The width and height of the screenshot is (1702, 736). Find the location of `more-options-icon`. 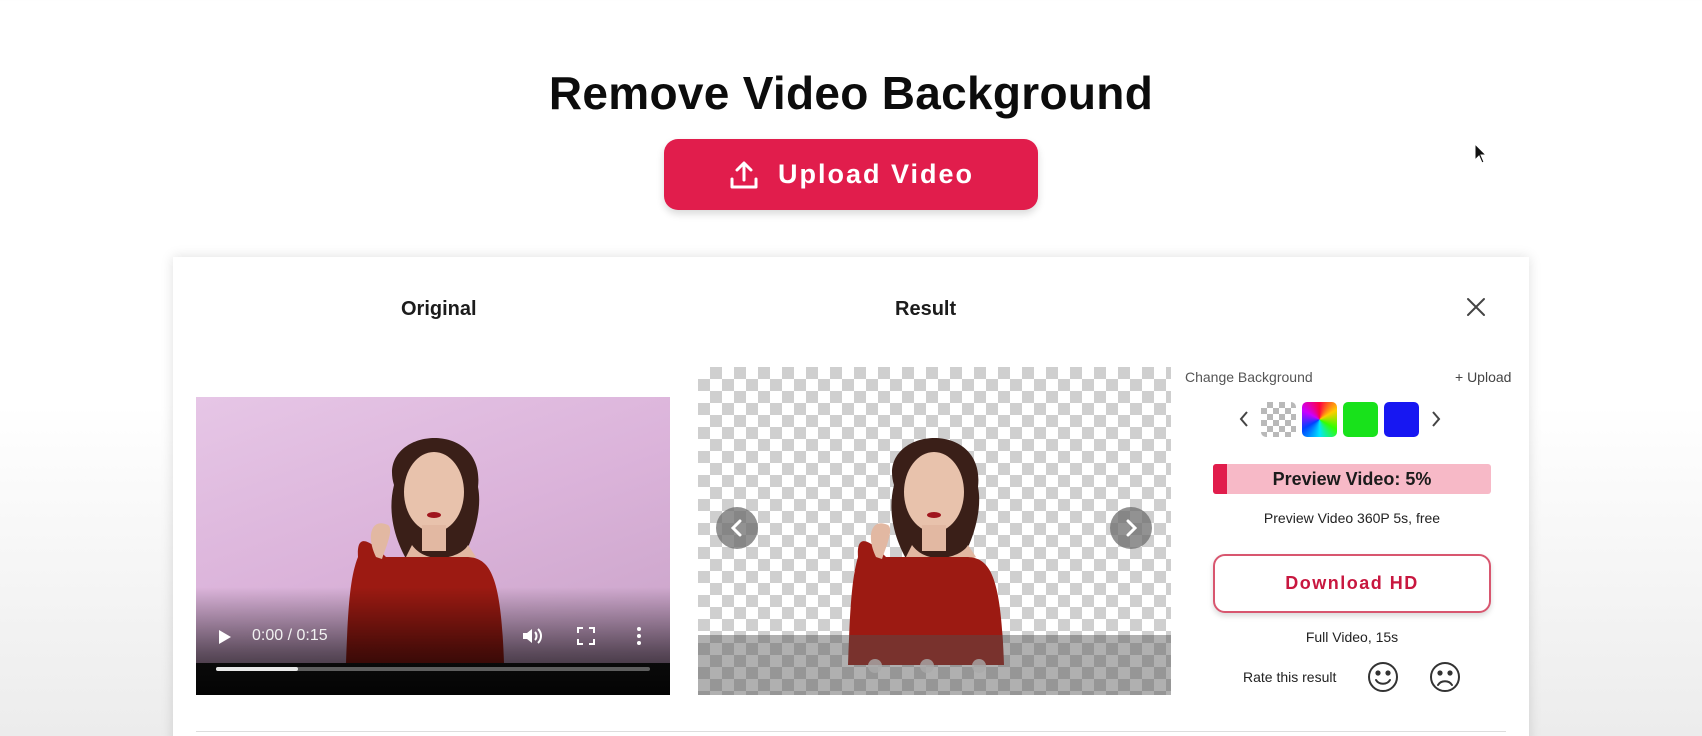

more-options-icon is located at coordinates (639, 636).